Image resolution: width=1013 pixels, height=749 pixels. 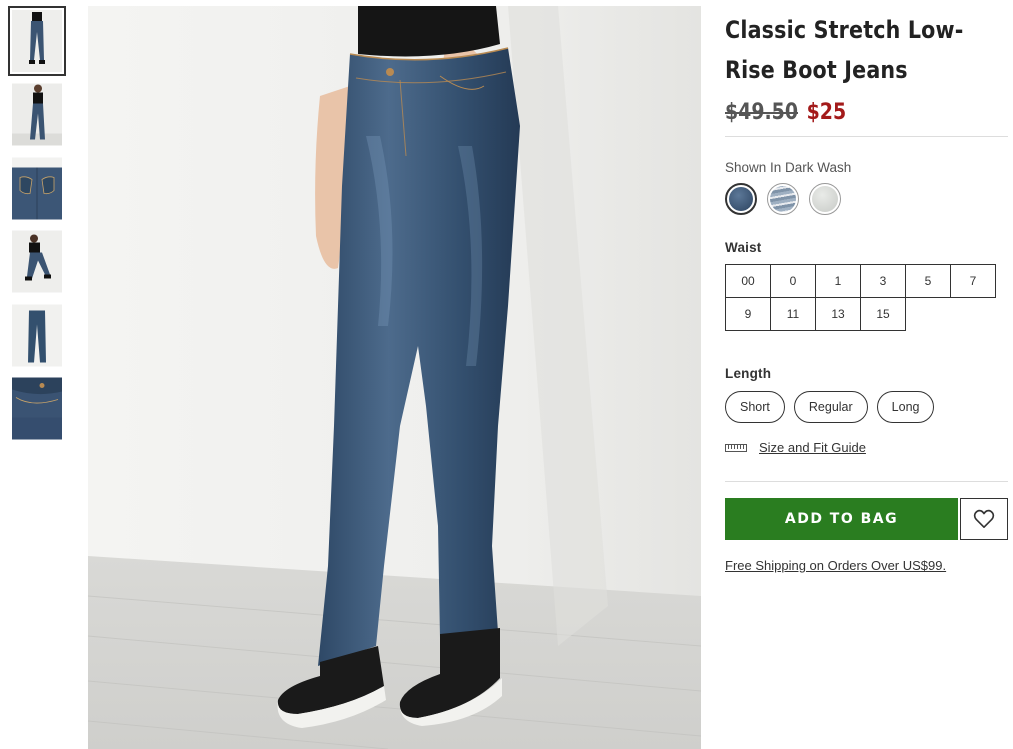 I want to click on wishlist-button, so click(x=984, y=519).